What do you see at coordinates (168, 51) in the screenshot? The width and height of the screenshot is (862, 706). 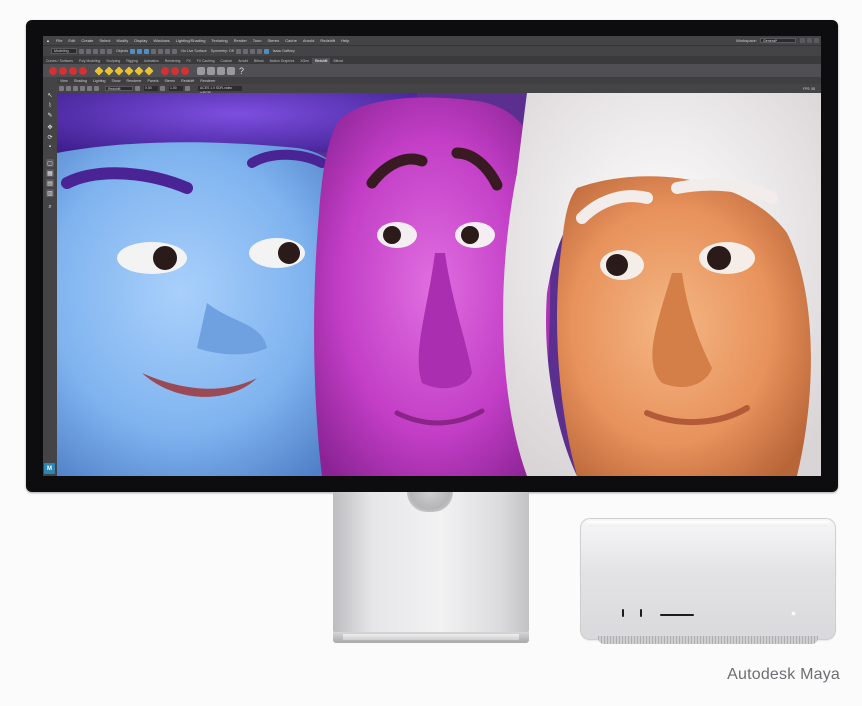 I see `snap-point-icon` at bounding box center [168, 51].